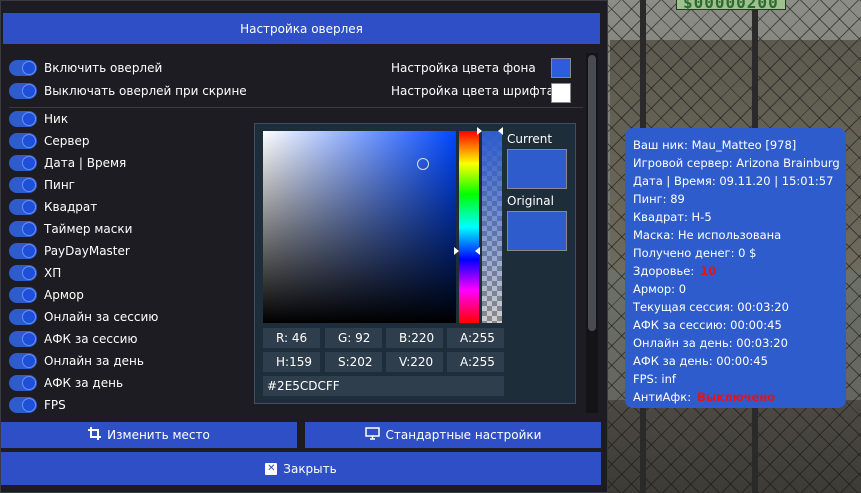 The image size is (861, 493). I want to click on toggle-row-armor: Армор, so click(46, 295).